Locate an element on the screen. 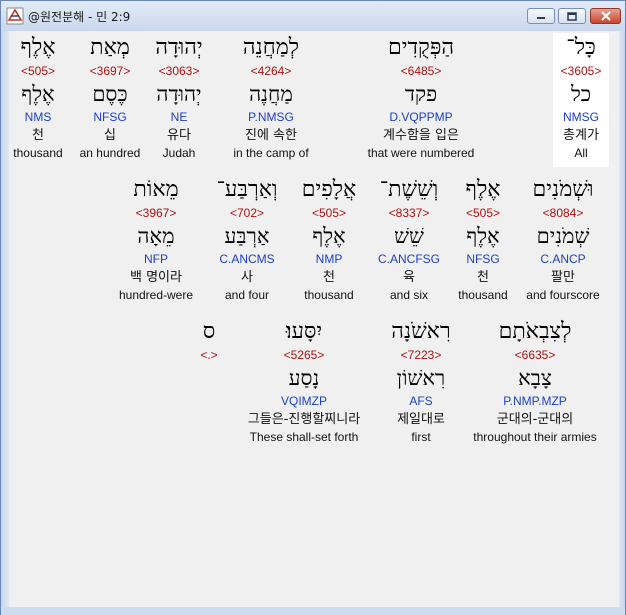 This screenshot has height=615, width=626. english-gloss: in the camp of is located at coordinates (271, 153).